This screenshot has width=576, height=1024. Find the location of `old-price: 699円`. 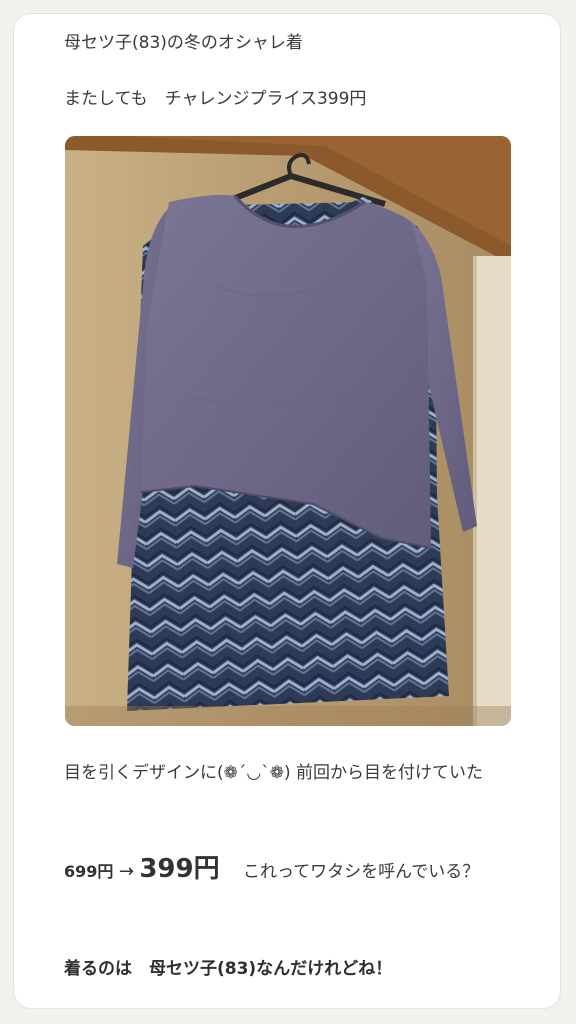

old-price: 699円 is located at coordinates (89, 871).